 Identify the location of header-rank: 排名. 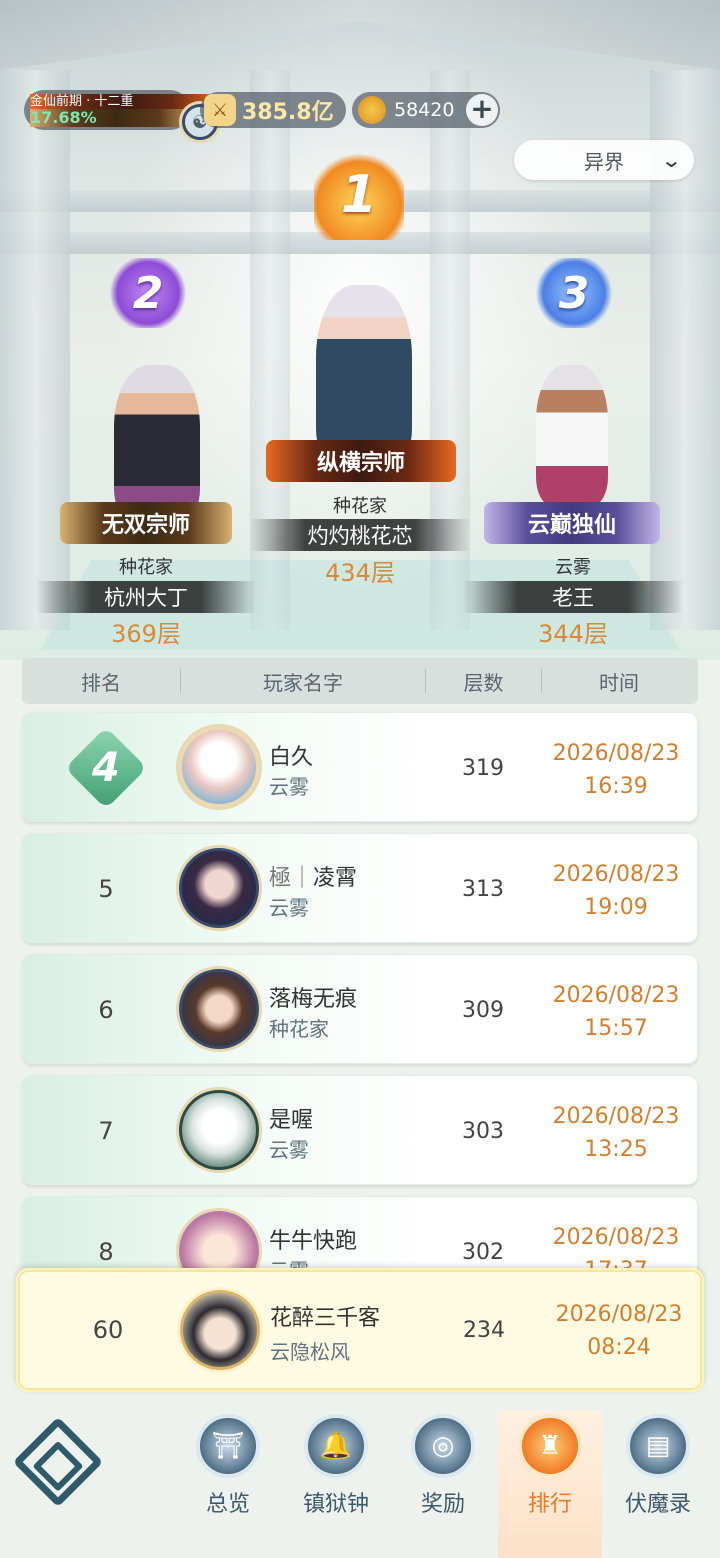
(101, 682).